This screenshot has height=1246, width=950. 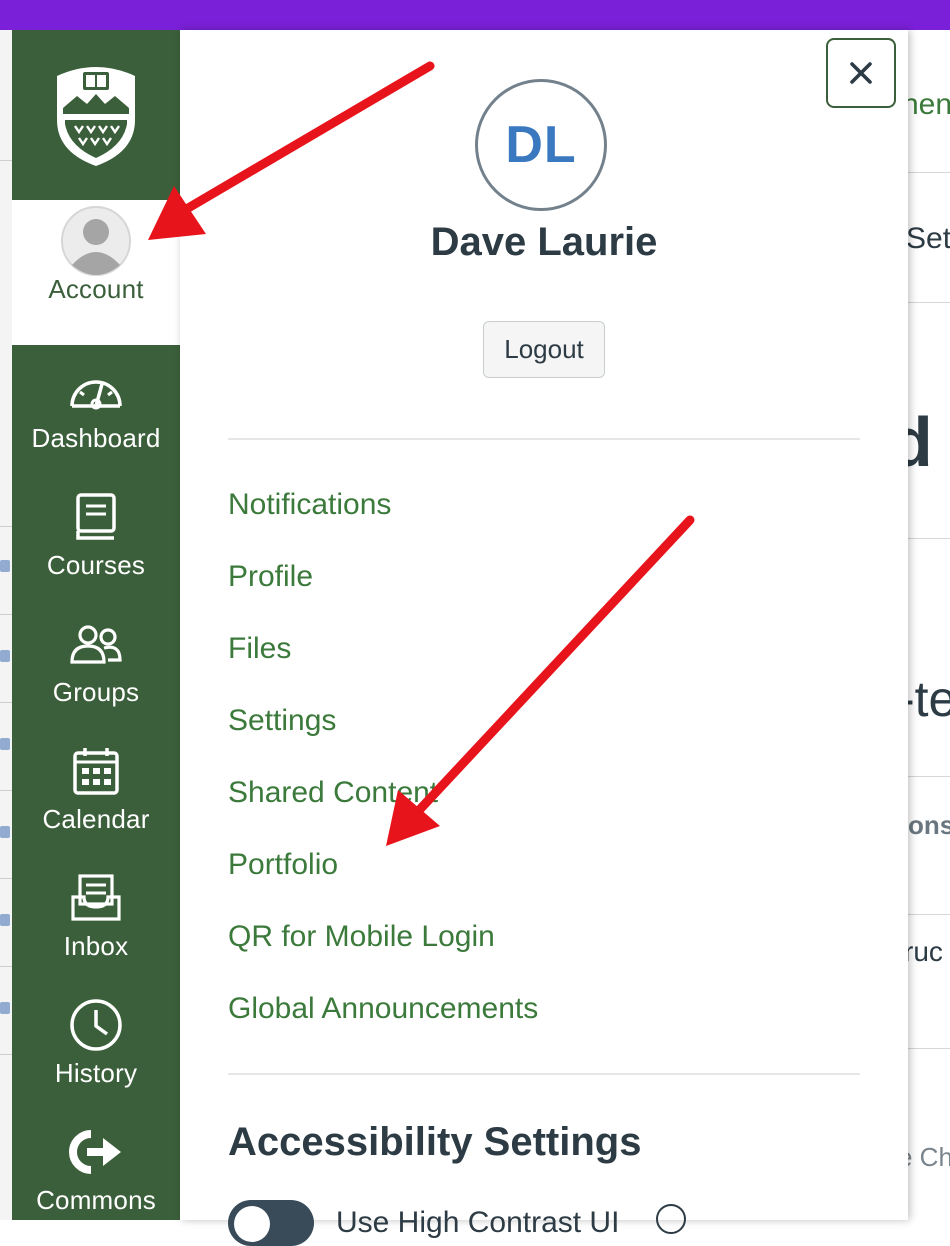 I want to click on commons-icon, so click(x=95, y=1152).